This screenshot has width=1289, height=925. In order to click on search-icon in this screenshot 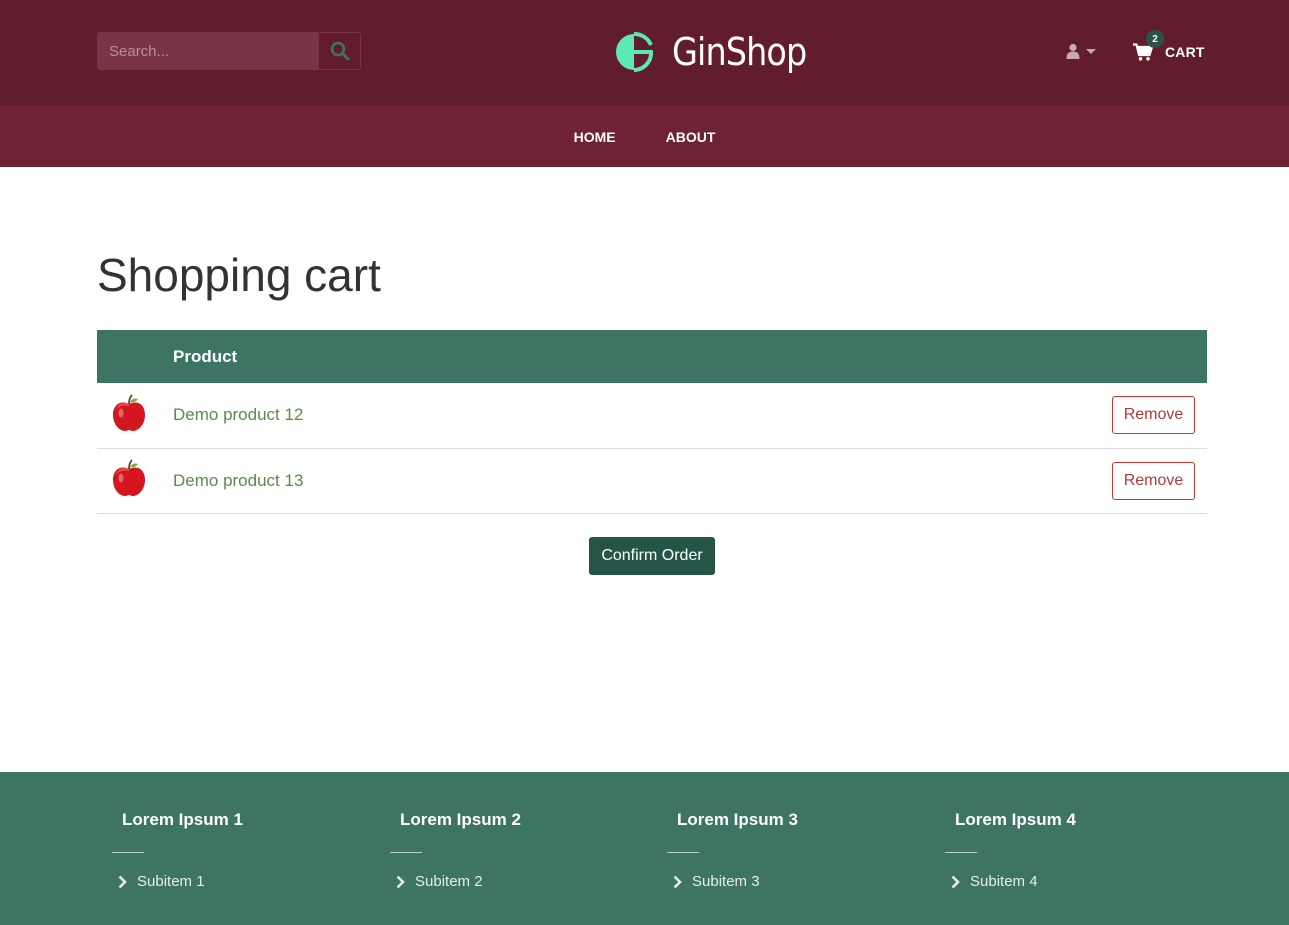, I will do `click(339, 51)`.